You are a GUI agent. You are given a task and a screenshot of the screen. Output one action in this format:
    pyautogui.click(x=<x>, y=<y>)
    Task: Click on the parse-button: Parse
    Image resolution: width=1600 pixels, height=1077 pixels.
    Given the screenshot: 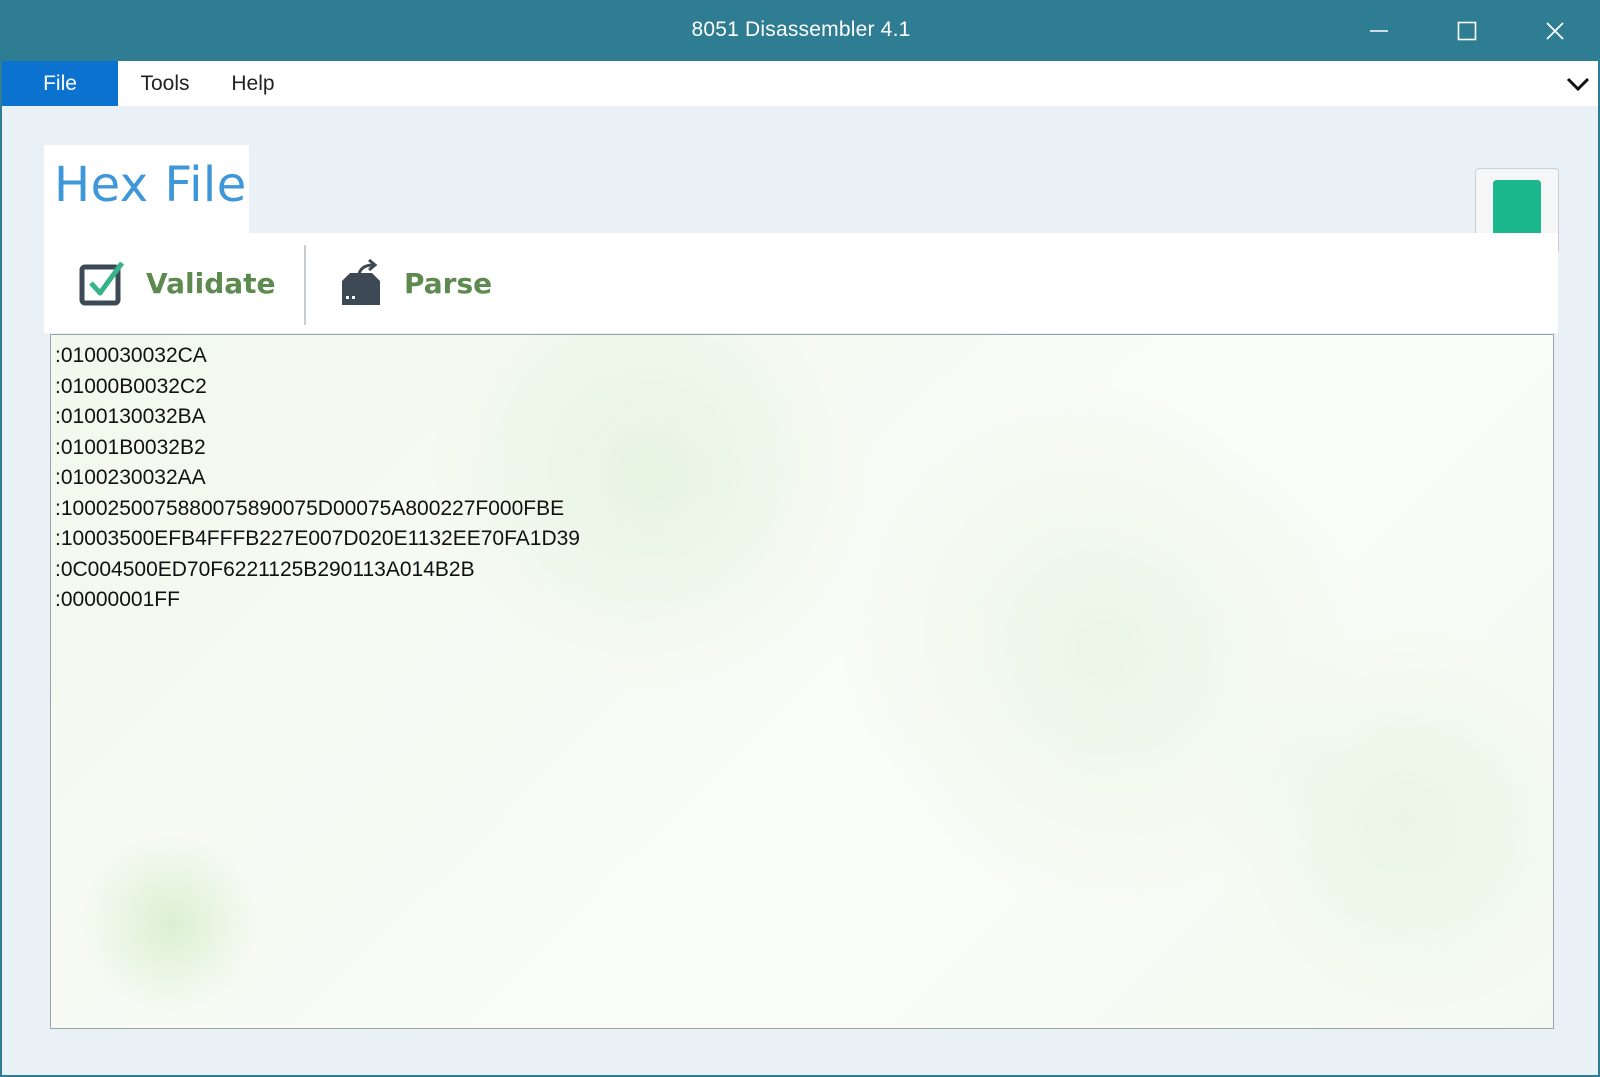 What is the action you would take?
    pyautogui.click(x=415, y=283)
    